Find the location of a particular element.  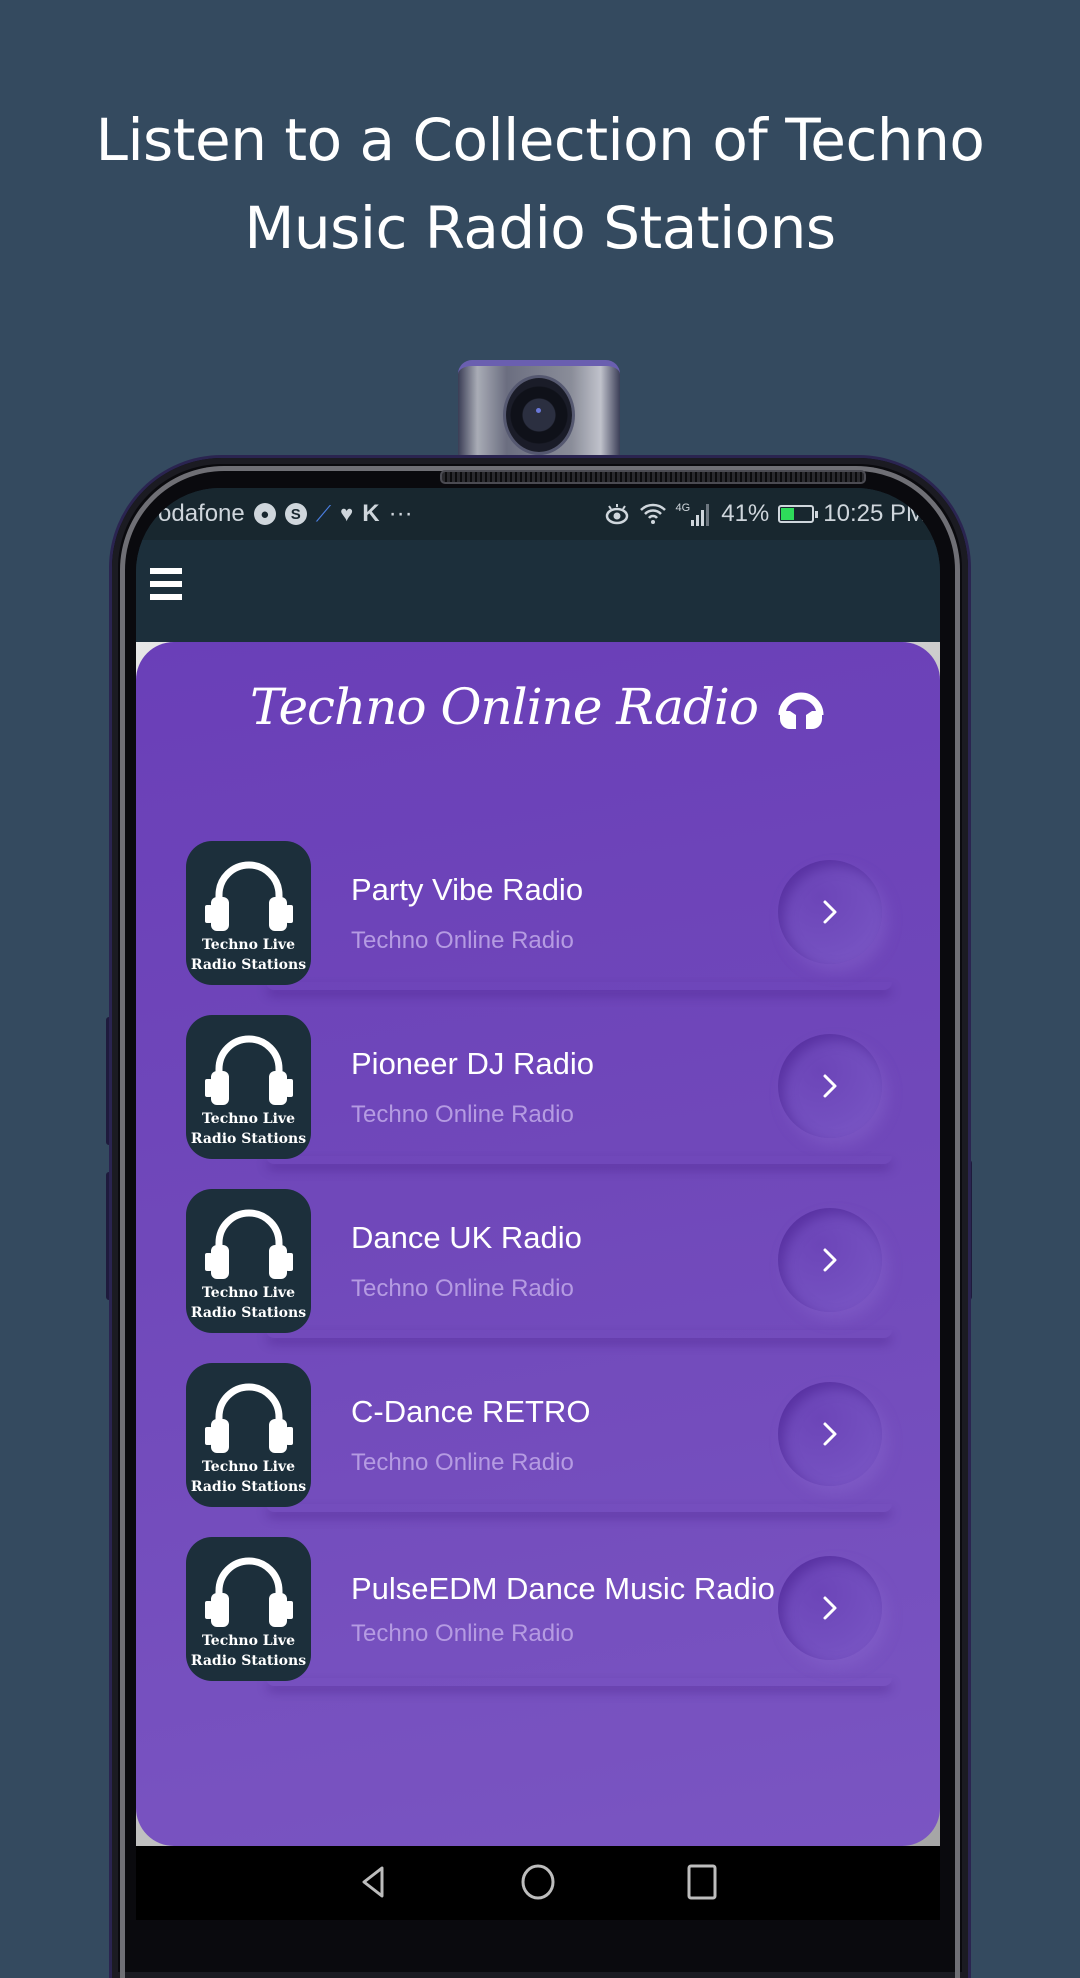

promo-headline-line-2: Music Radio Stations is located at coordinates (540, 228).